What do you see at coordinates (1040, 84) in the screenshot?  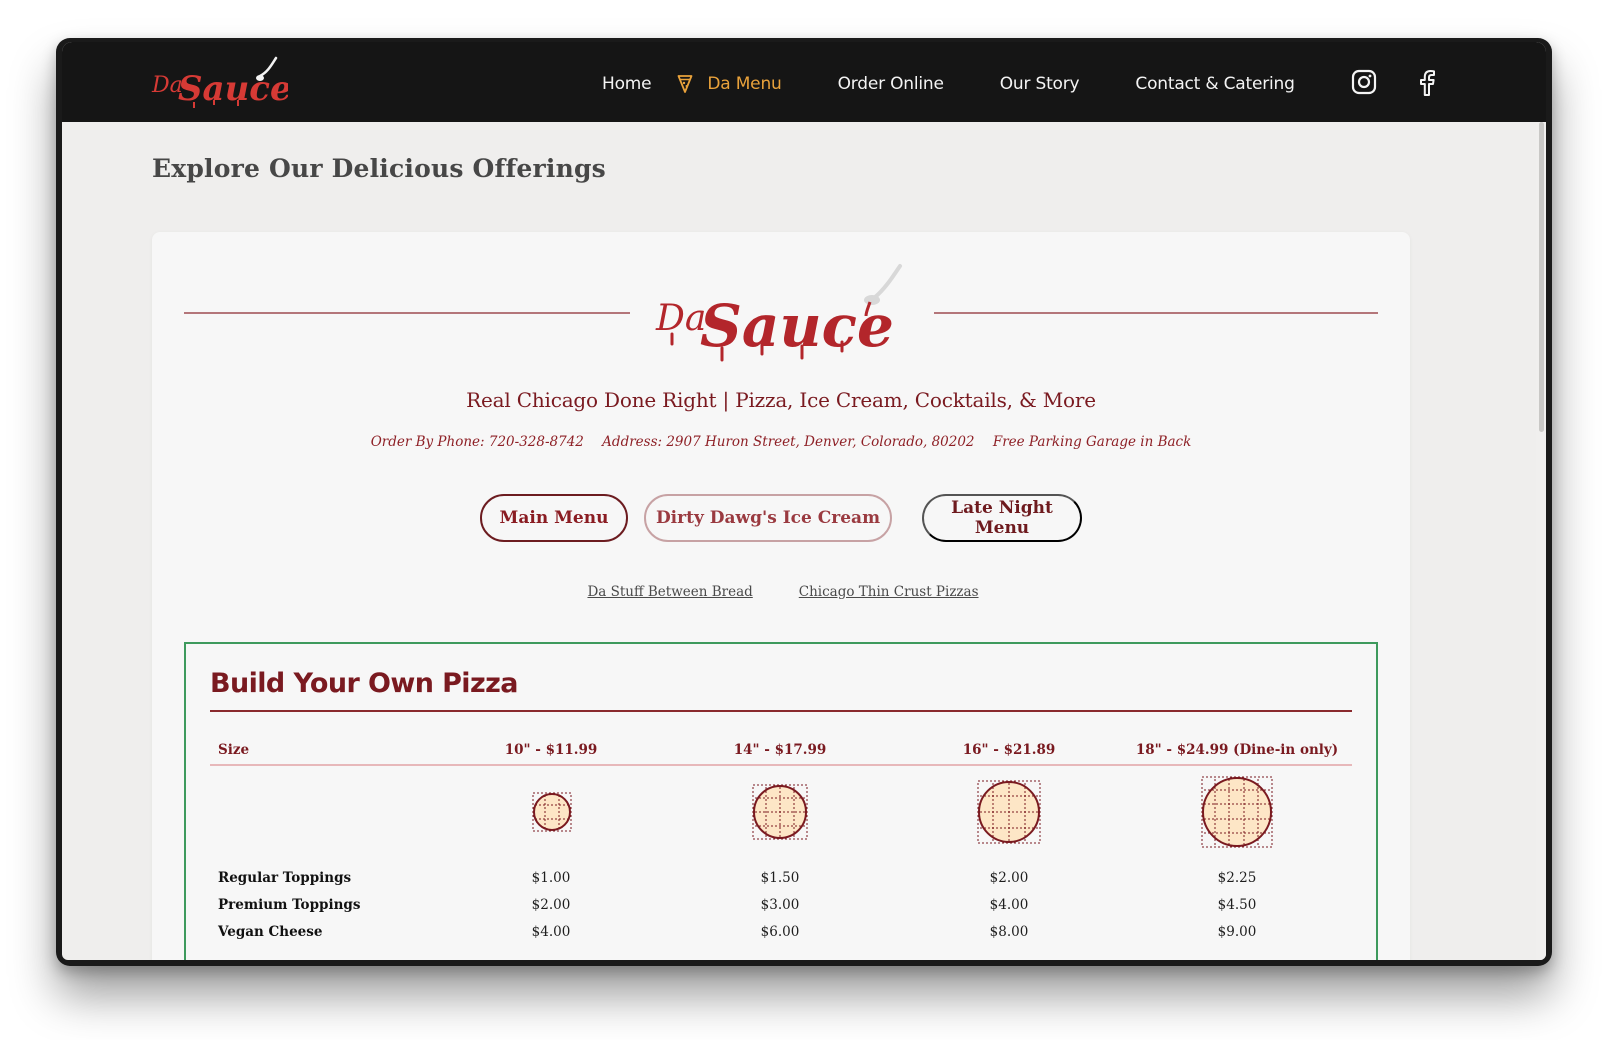 I see `nav-link-our-story: Our Story` at bounding box center [1040, 84].